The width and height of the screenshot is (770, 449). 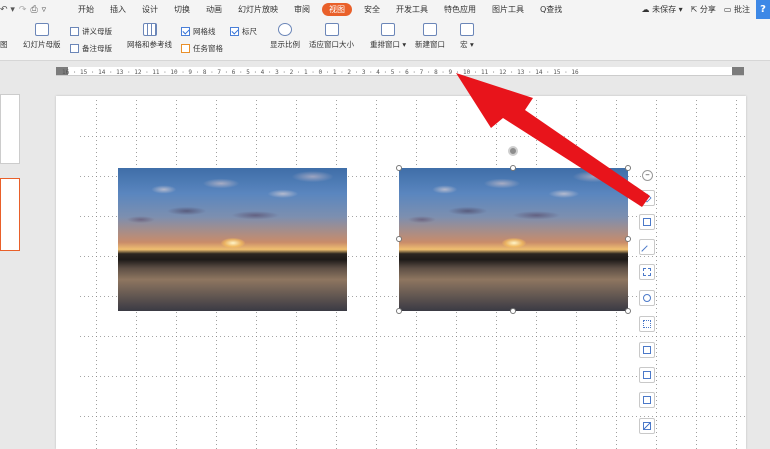 I want to click on flip-icon, so click(x=647, y=272).